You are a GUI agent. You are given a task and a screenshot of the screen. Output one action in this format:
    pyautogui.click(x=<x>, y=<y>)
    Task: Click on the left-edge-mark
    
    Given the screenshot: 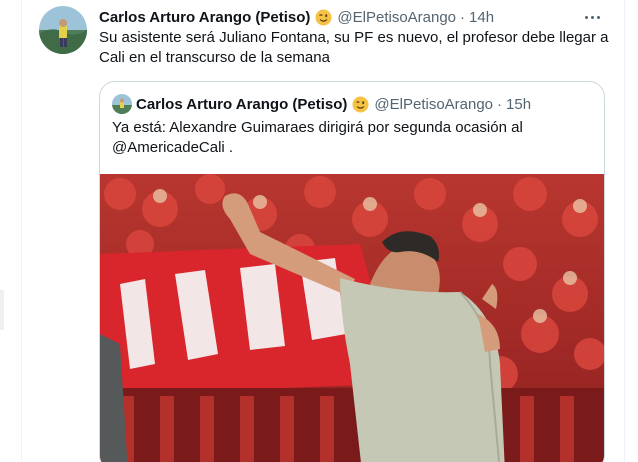 What is the action you would take?
    pyautogui.click(x=2, y=310)
    